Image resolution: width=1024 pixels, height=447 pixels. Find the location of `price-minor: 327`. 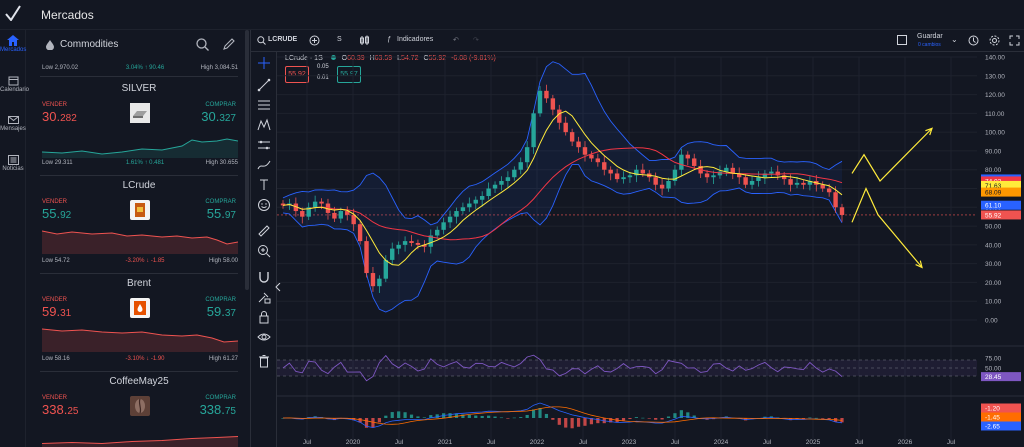

price-minor: 327 is located at coordinates (227, 118).